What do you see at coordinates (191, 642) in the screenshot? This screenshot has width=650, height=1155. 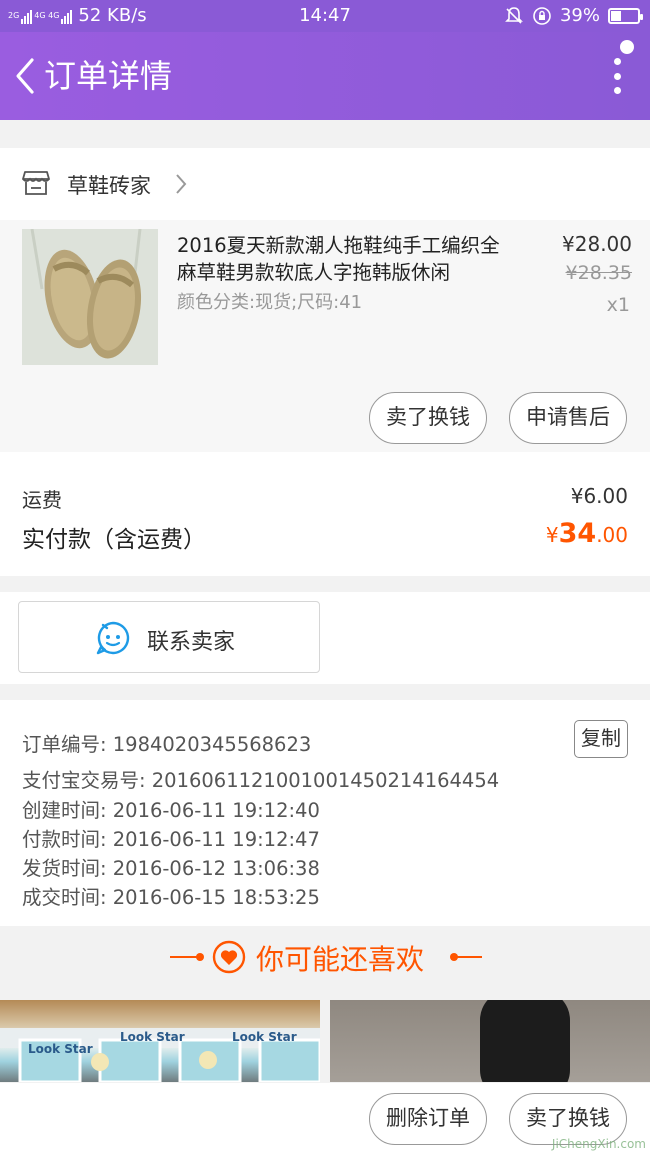 I see `contact-seller-label: 联系卖家` at bounding box center [191, 642].